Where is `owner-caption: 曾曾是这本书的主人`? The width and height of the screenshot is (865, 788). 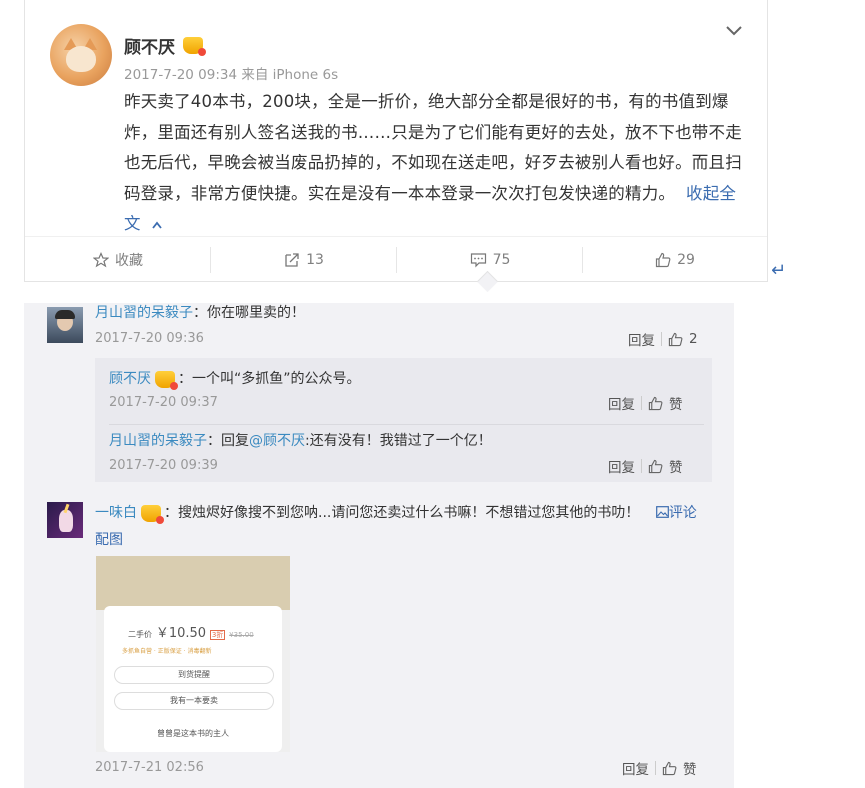
owner-caption: 曾曾是这本书的主人 is located at coordinates (193, 733).